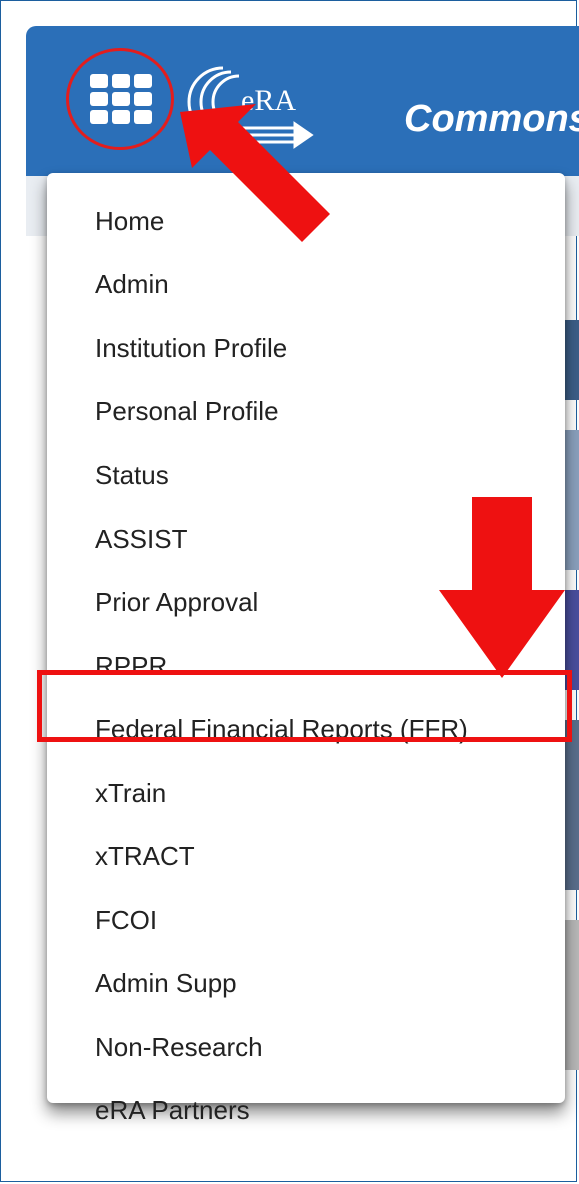 The width and height of the screenshot is (579, 1184). I want to click on menu-item-admin: Admin, so click(132, 284).